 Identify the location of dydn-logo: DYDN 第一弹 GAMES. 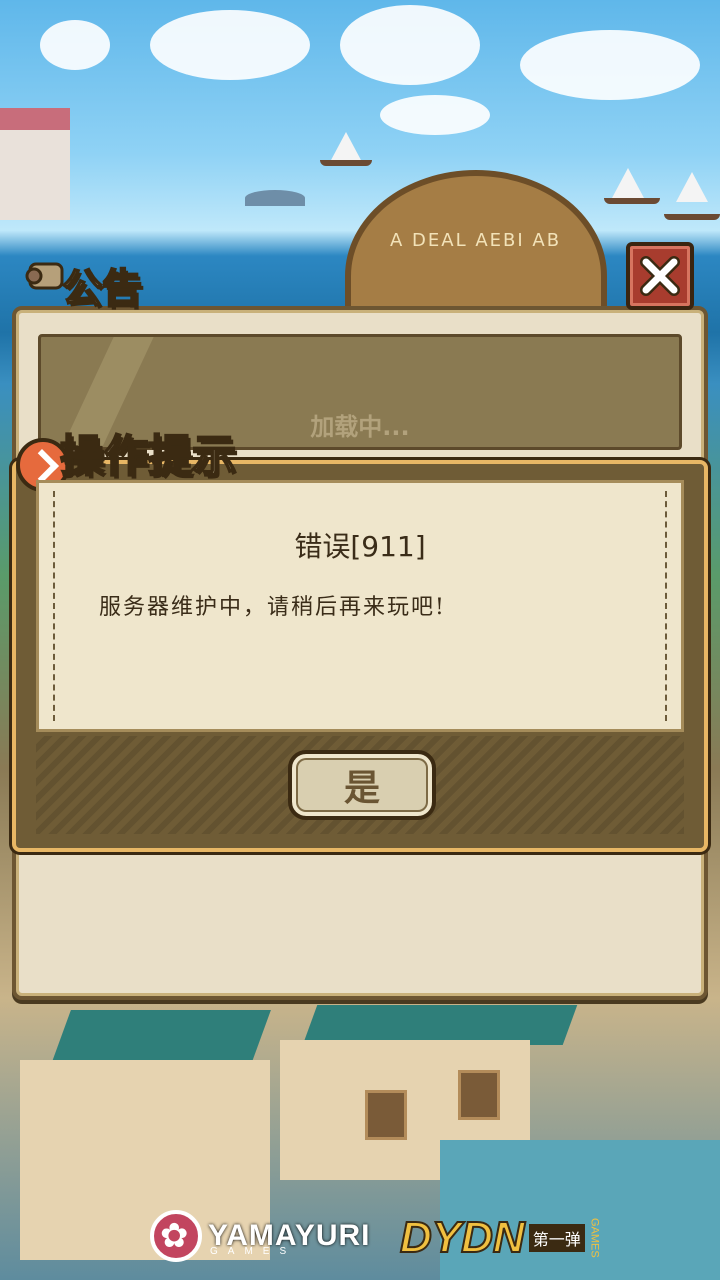
(500, 1237).